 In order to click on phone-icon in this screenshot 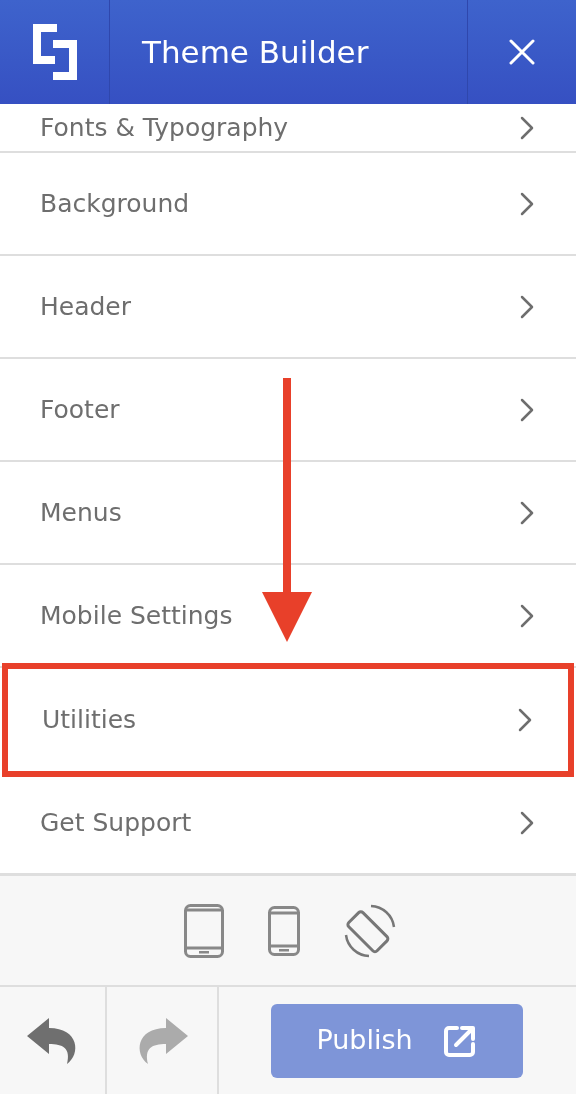, I will do `click(284, 930)`.